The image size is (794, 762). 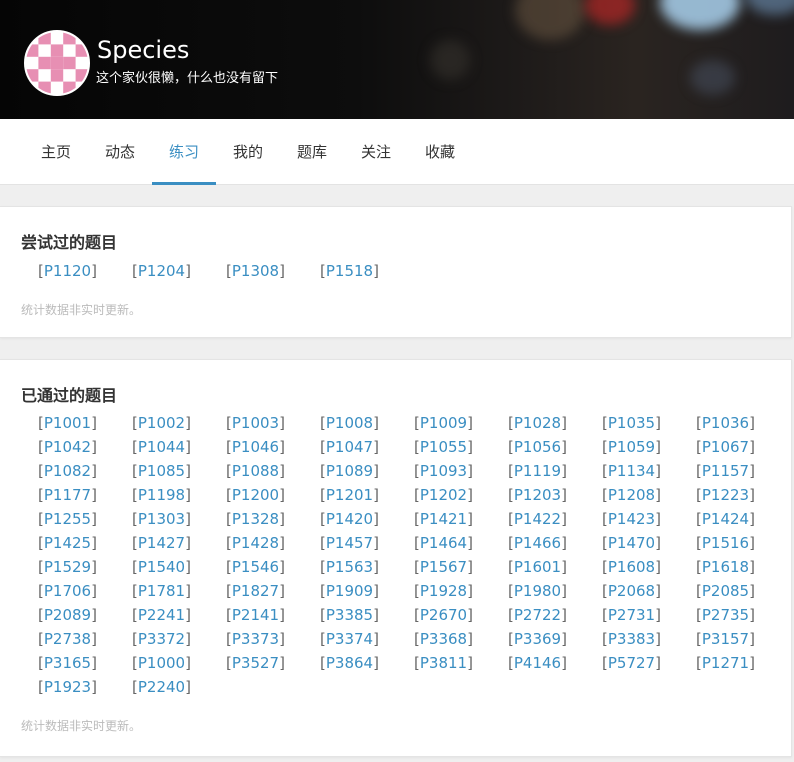 I want to click on problem-link: [P1427], so click(x=179, y=543).